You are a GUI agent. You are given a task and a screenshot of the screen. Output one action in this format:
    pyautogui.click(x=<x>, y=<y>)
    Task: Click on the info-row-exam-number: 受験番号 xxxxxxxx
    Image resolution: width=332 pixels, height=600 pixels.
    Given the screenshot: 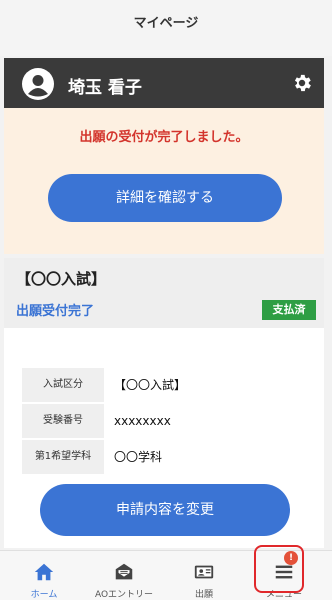 What is the action you would take?
    pyautogui.click(x=162, y=422)
    